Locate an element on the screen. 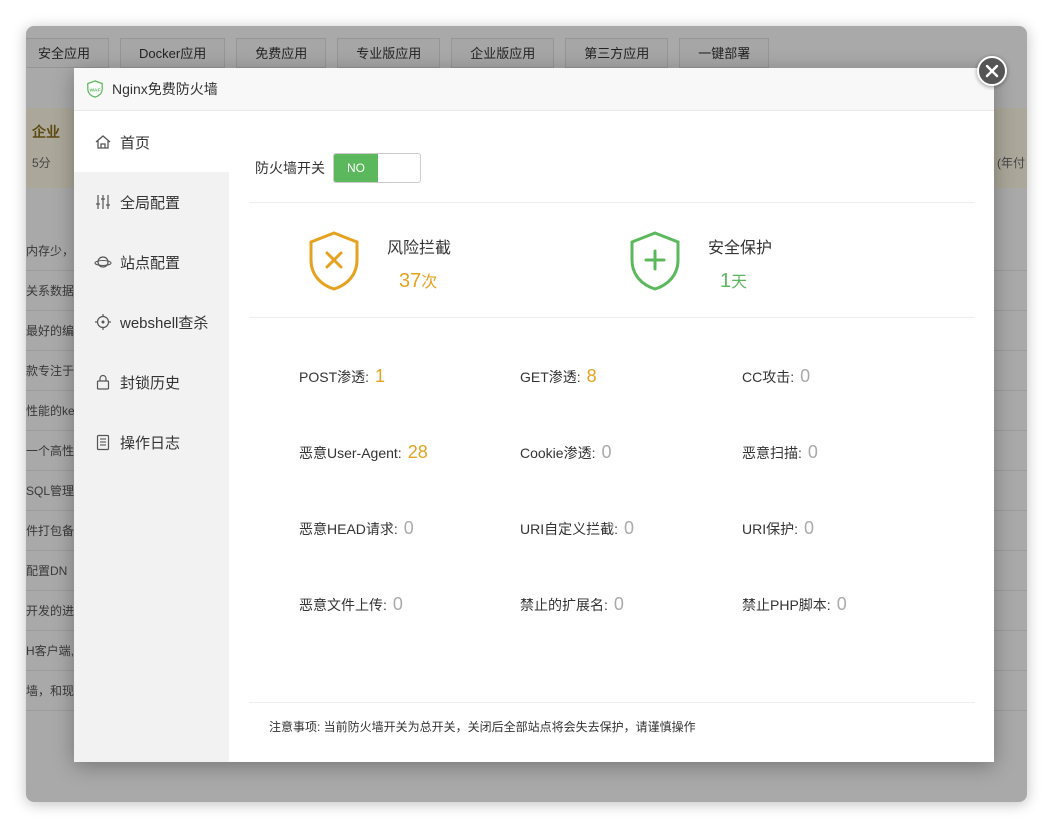  safe-protection-value: 1 is located at coordinates (726, 281).